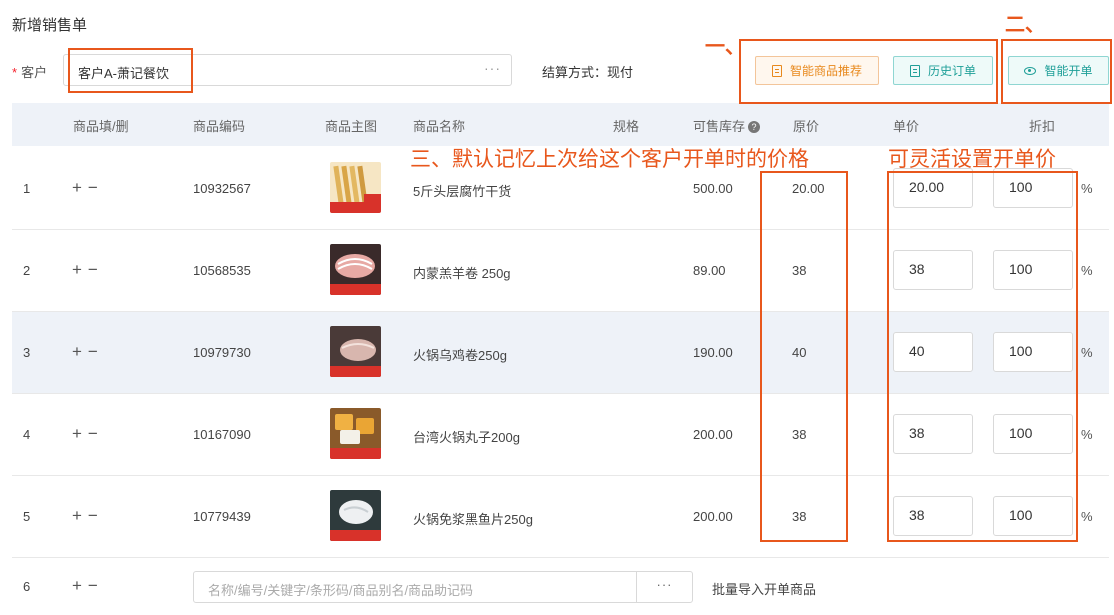  Describe the element at coordinates (626, 126) in the screenshot. I see `col-header-spec: 规格` at that location.